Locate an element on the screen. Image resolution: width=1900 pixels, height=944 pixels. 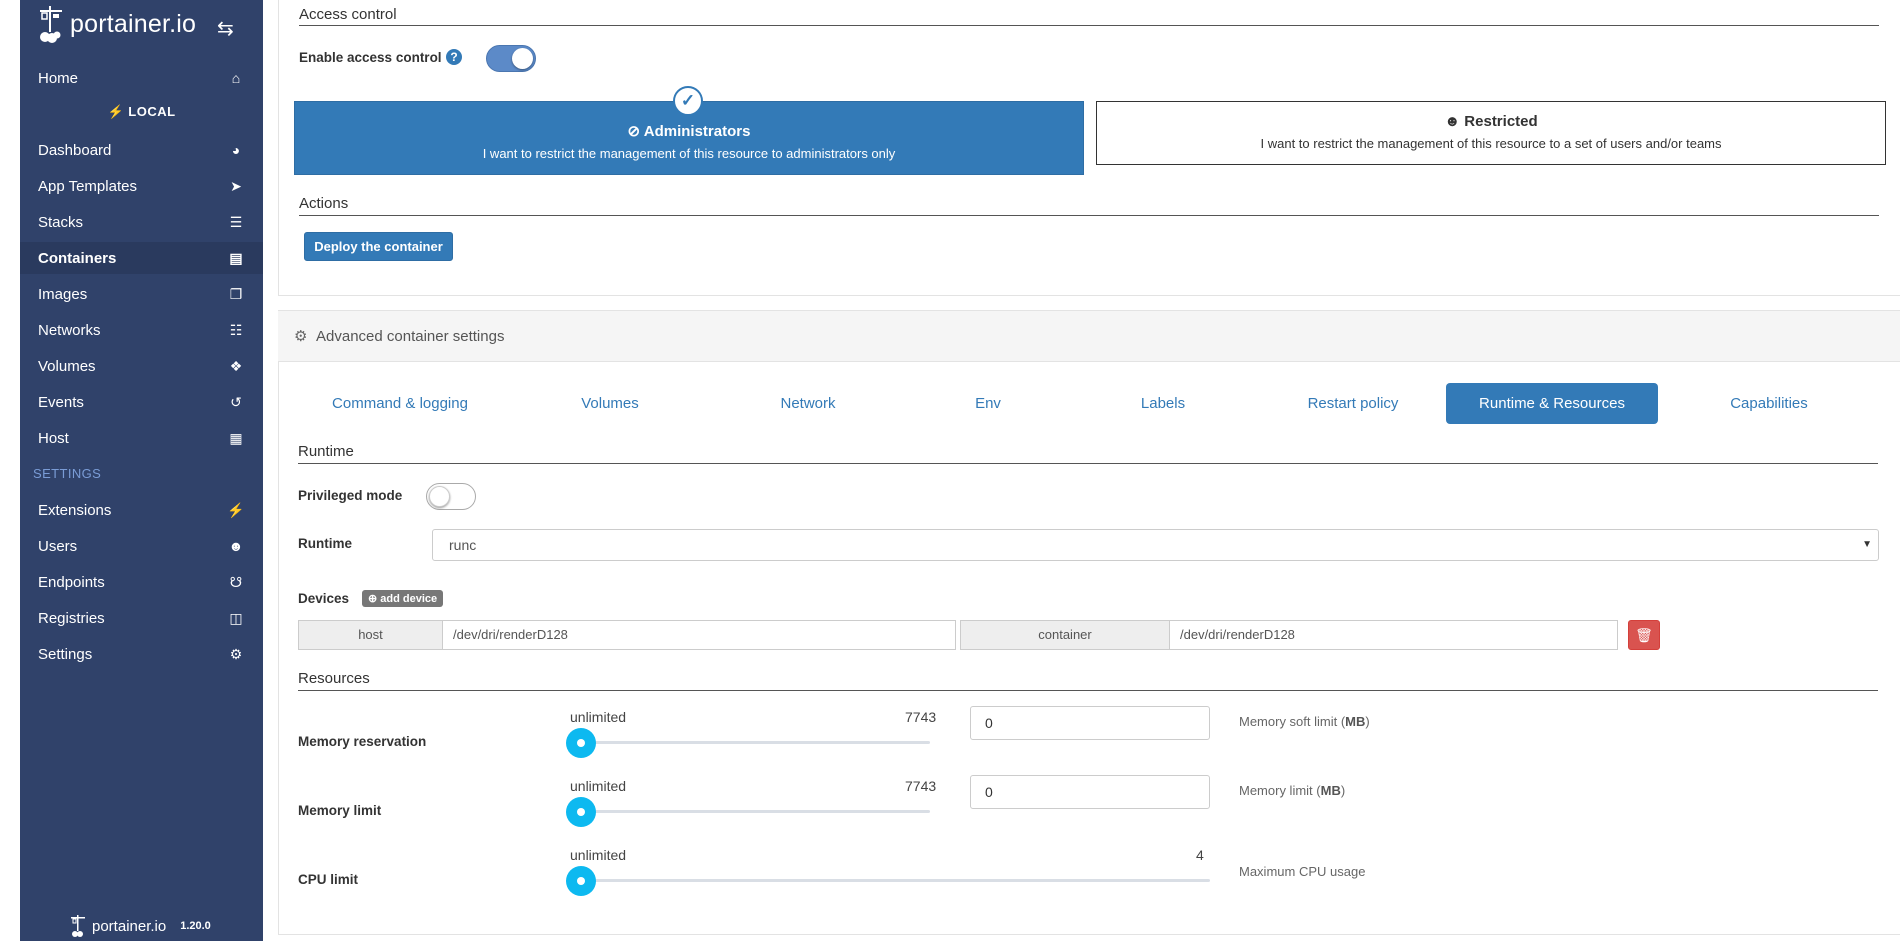
sidebar-item-events: Events ↺ is located at coordinates (141, 402).